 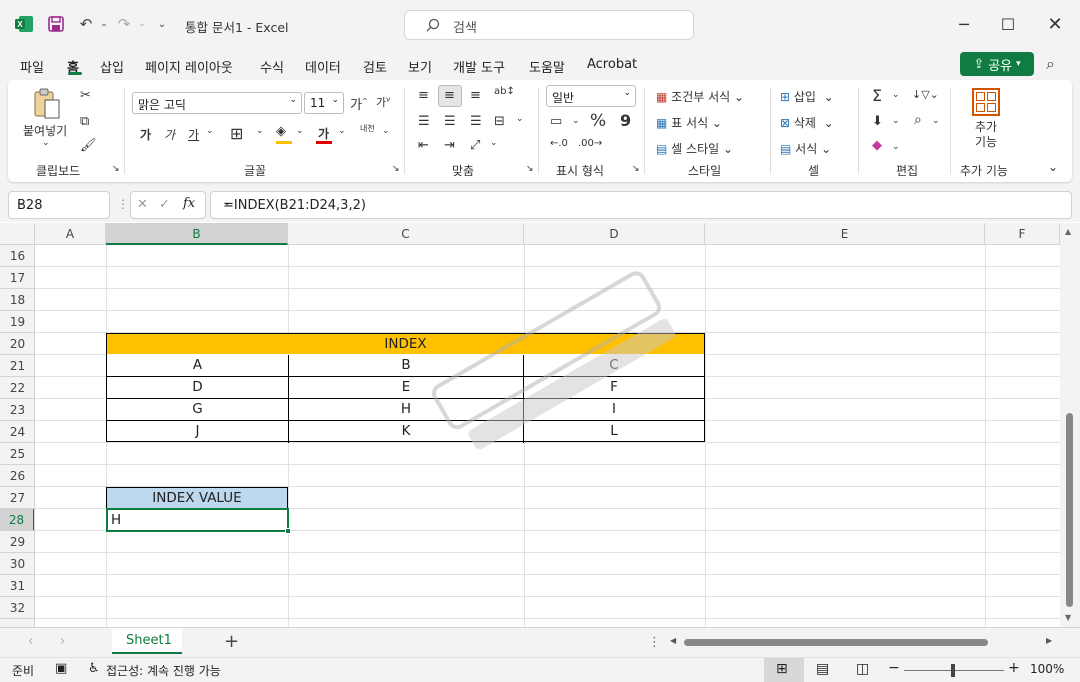 What do you see at coordinates (479, 66) in the screenshot?
I see `tab-developer: 개발 도구` at bounding box center [479, 66].